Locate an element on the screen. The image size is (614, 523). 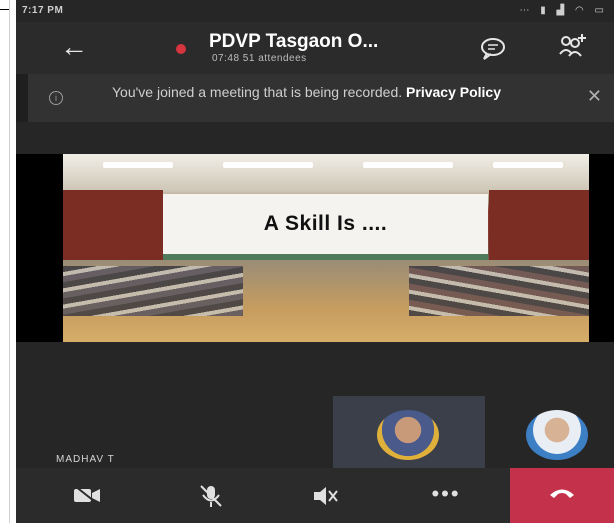
arrow-left-icon: ← is located at coordinates (74, 46).